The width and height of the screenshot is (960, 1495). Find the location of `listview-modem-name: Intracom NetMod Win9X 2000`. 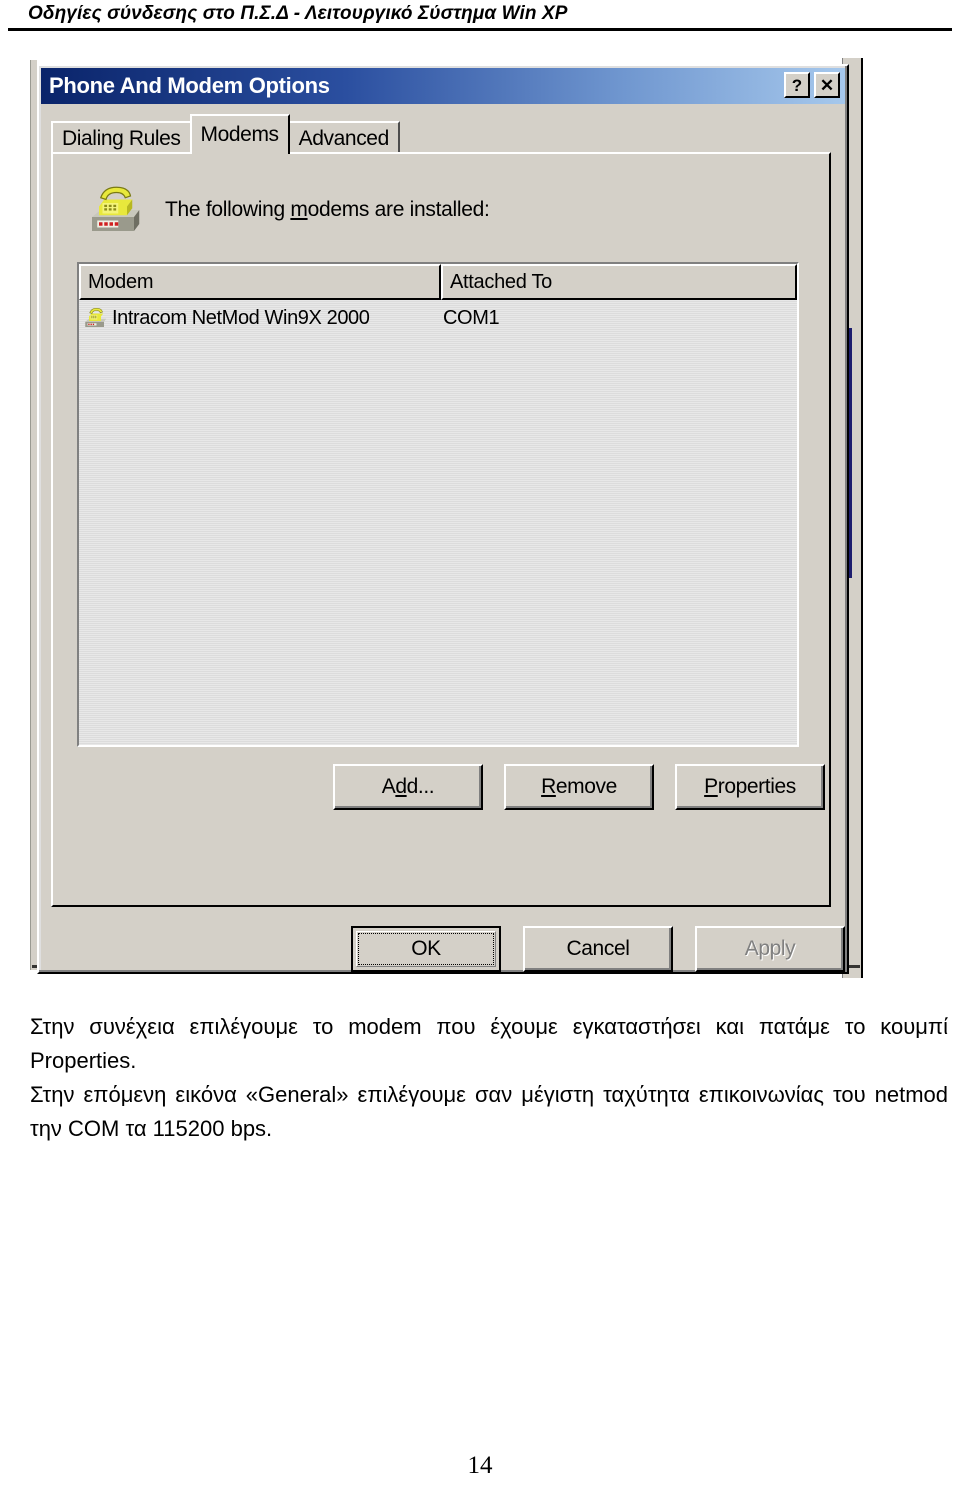

listview-modem-name: Intracom NetMod Win9X 2000 is located at coordinates (241, 317).